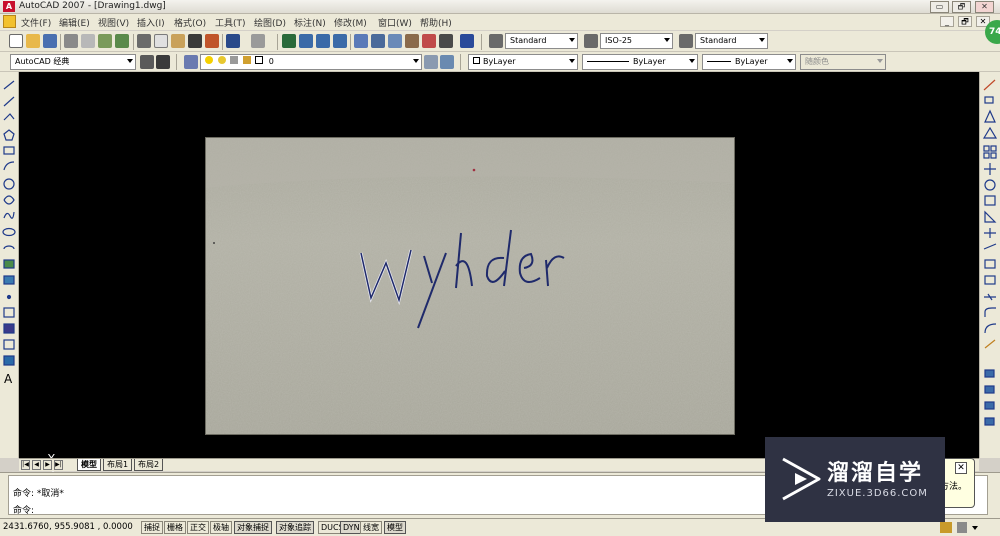 The width and height of the screenshot is (1000, 536). I want to click on zoom-window-icon, so click(323, 41).